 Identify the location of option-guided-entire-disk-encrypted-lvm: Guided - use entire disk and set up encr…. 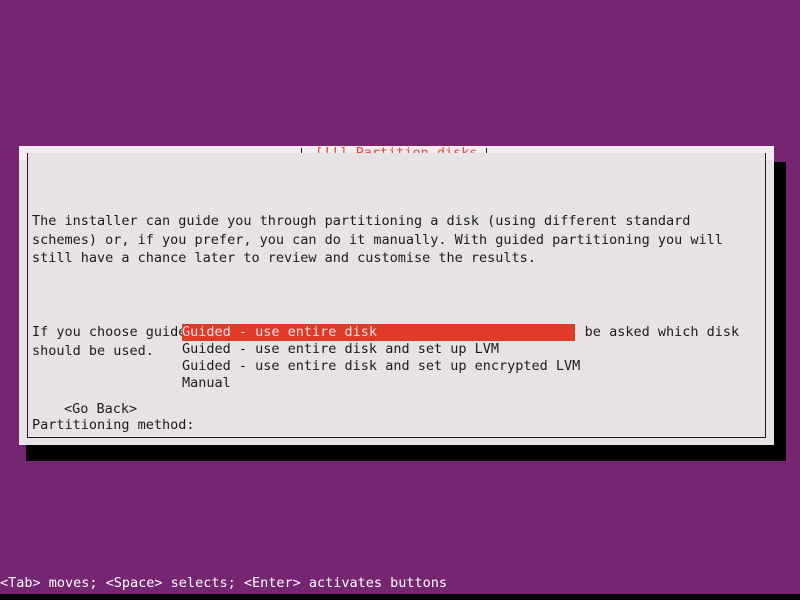
(392, 366).